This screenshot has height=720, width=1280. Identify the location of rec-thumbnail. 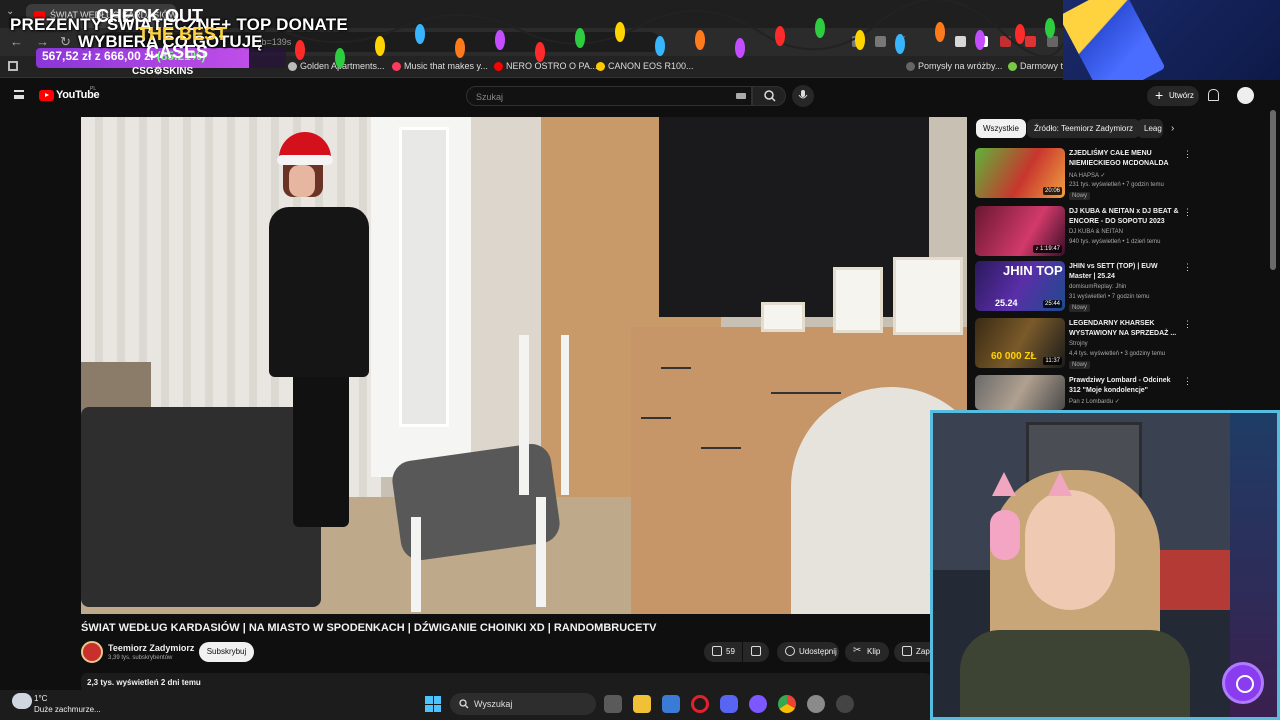
(1020, 392).